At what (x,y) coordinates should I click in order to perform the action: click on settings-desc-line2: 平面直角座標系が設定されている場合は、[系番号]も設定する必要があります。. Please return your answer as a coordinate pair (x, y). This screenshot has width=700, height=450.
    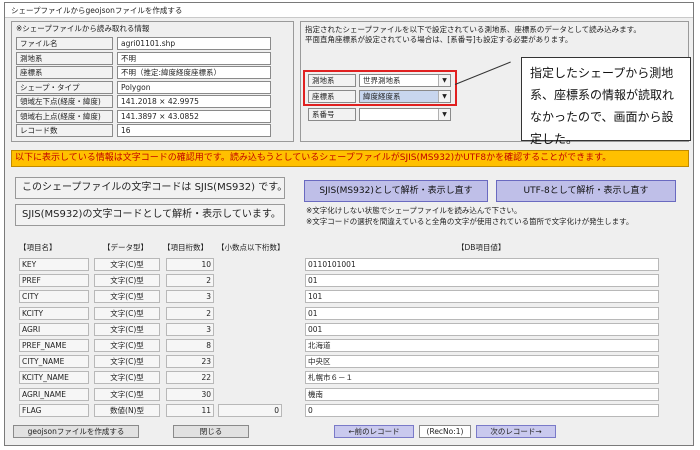
    Looking at the image, I should click on (439, 39).